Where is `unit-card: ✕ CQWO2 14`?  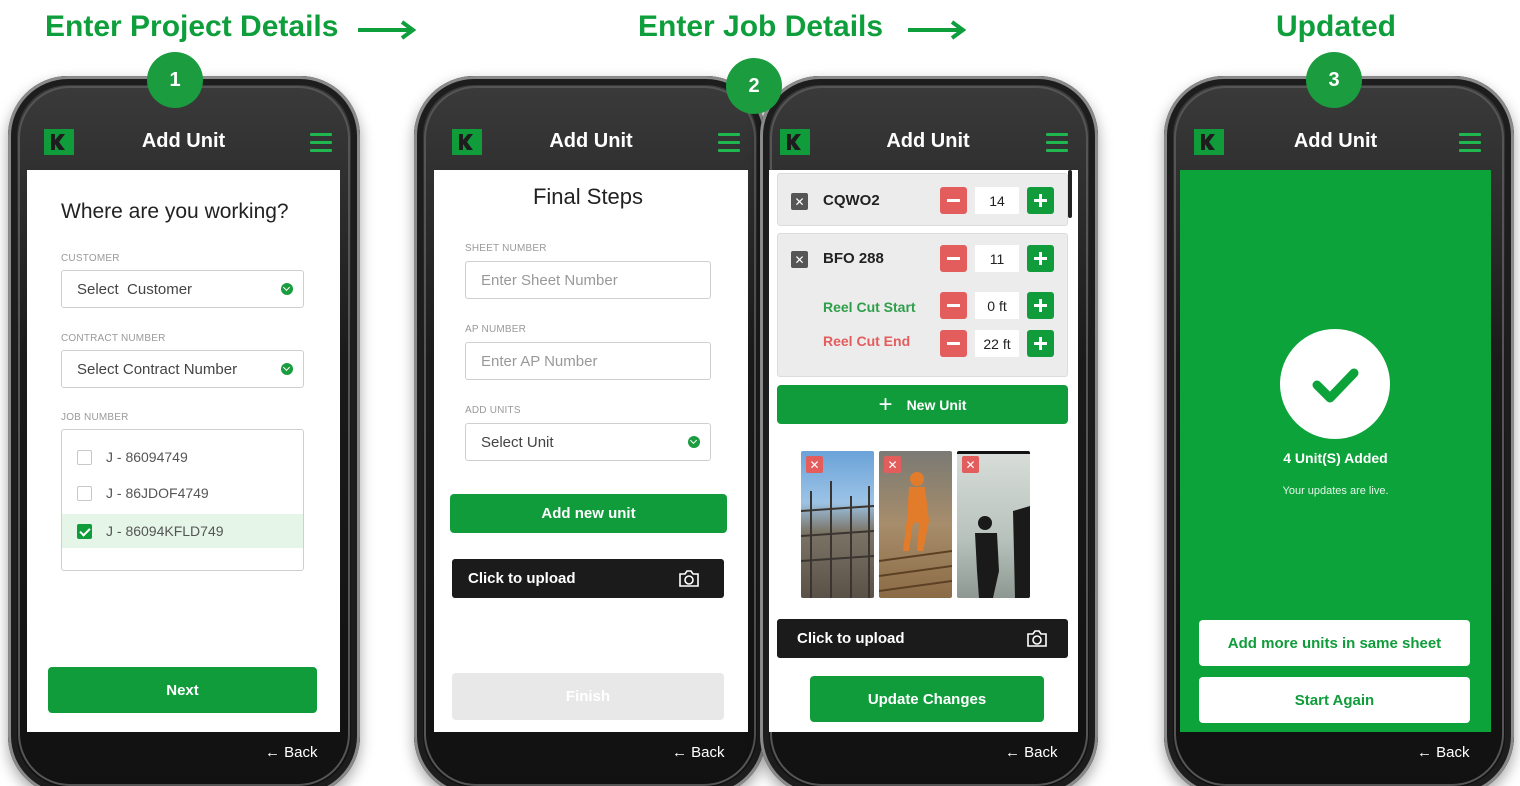
unit-card: ✕ CQWO2 14 is located at coordinates (922, 199).